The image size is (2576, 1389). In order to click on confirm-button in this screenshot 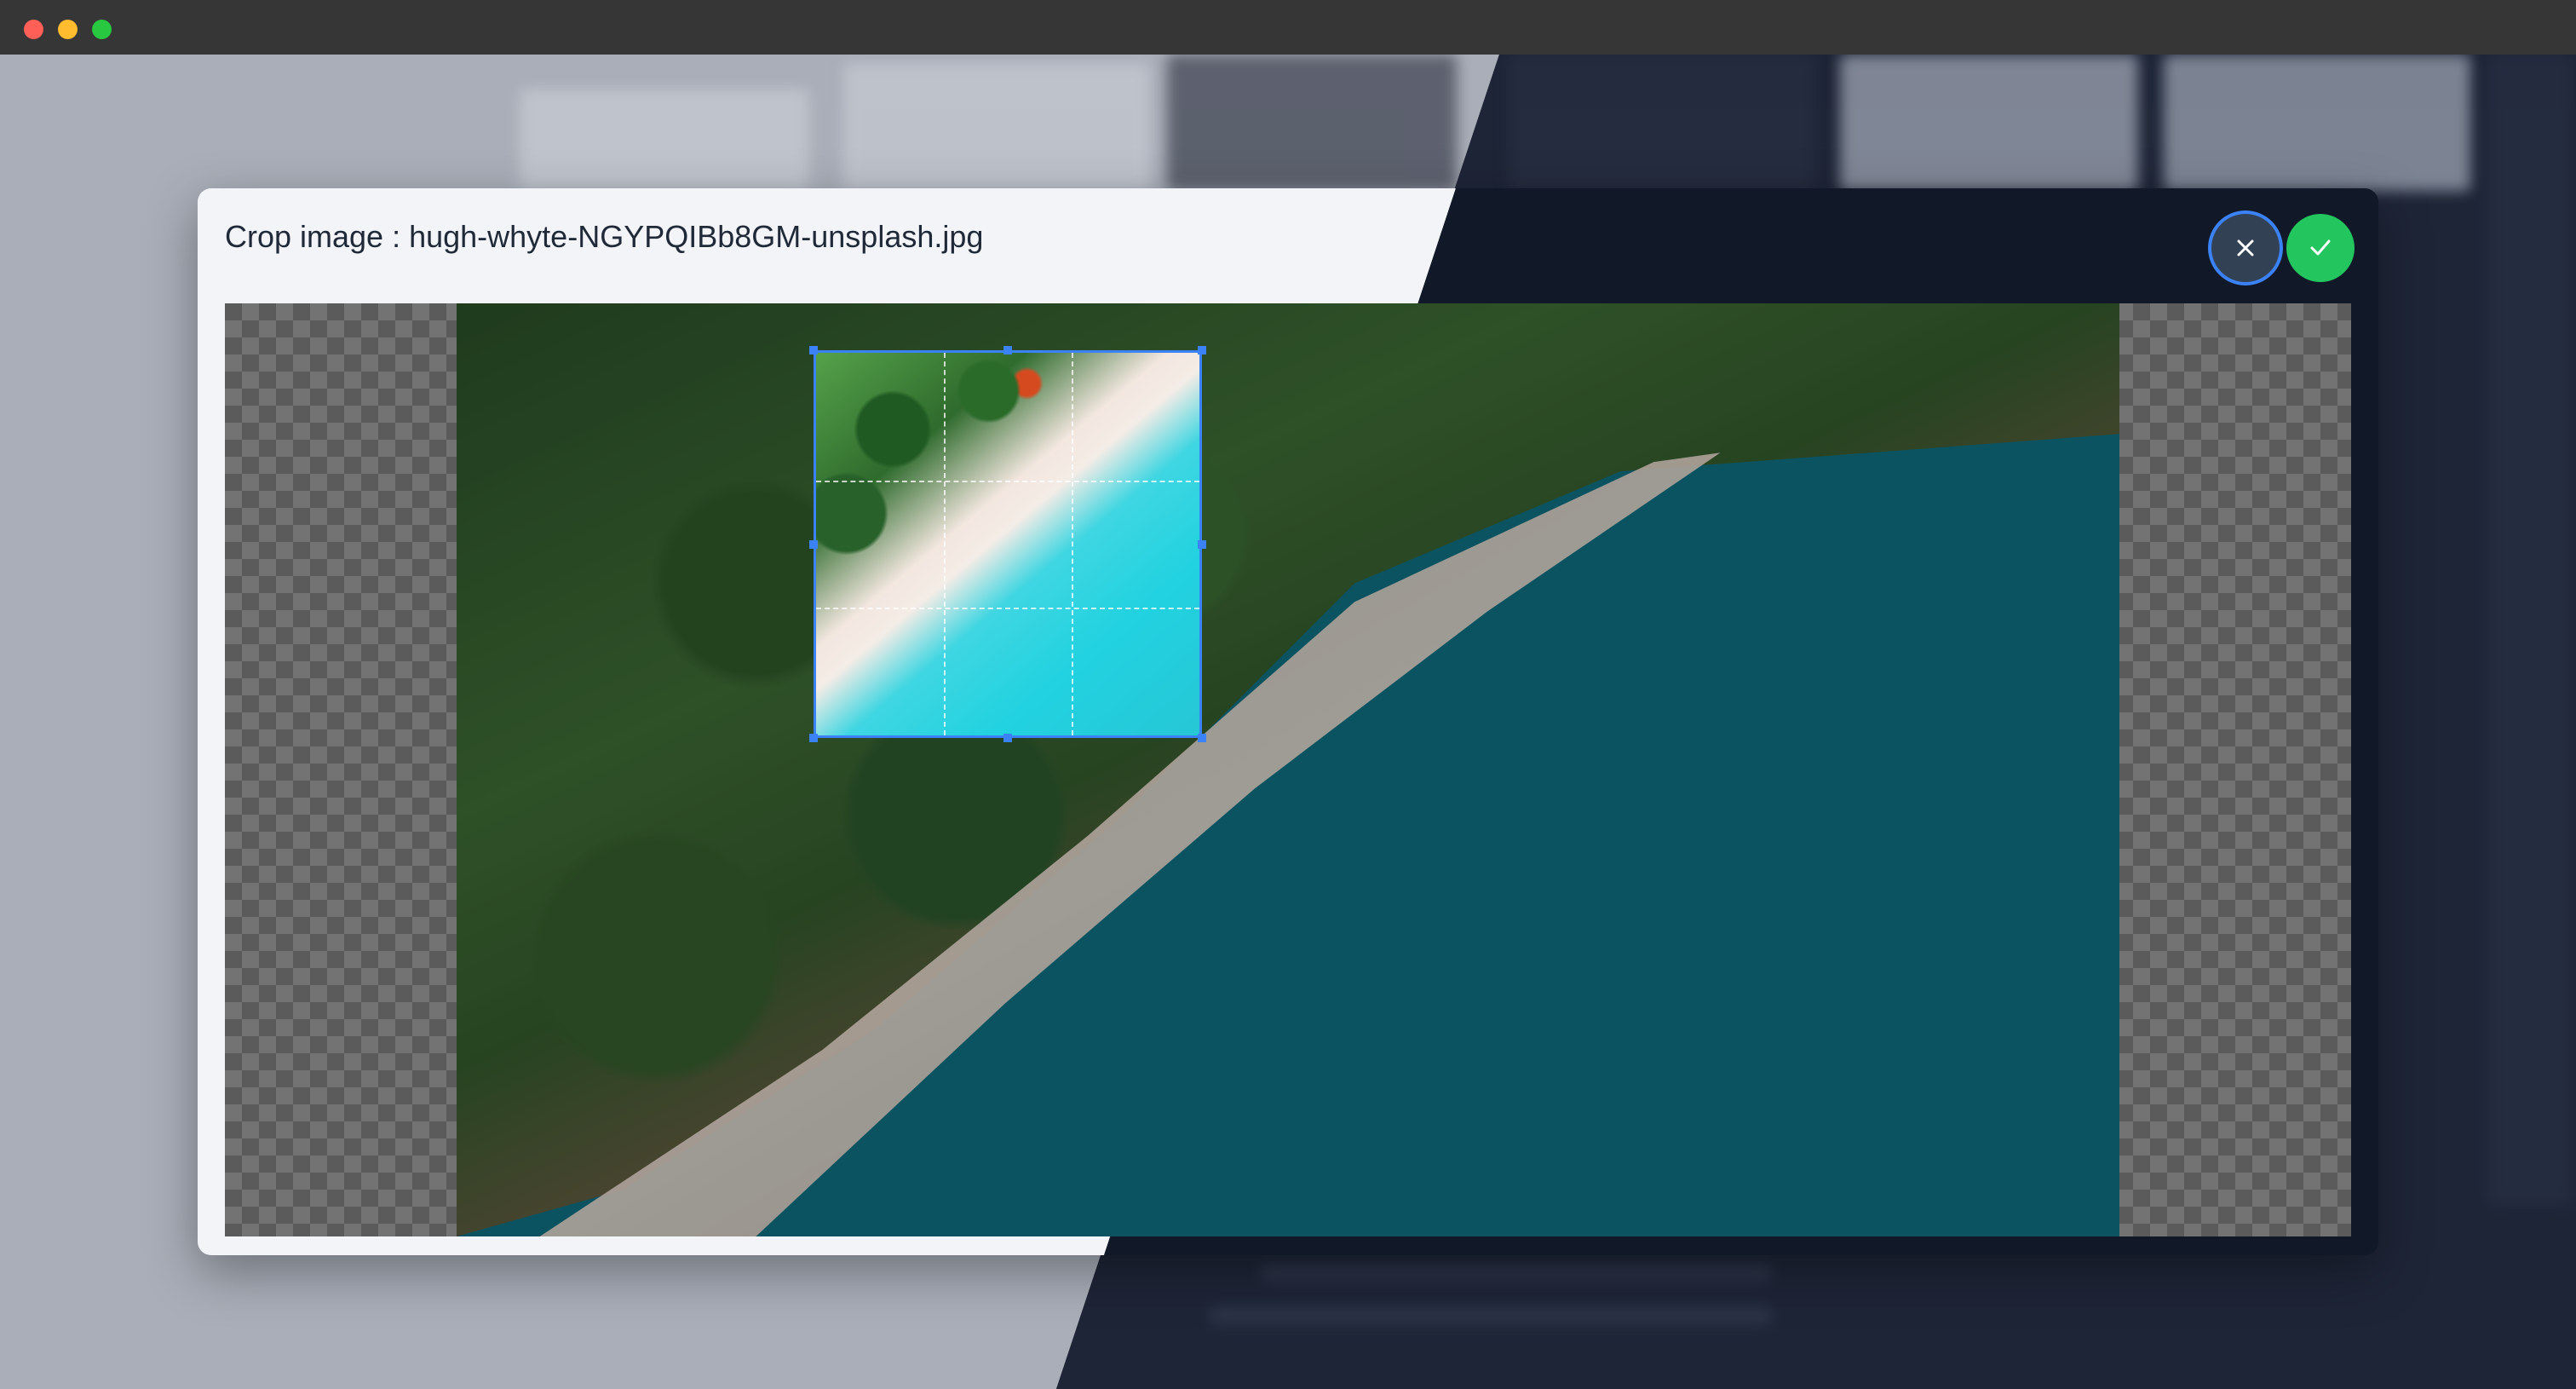, I will do `click(2320, 248)`.